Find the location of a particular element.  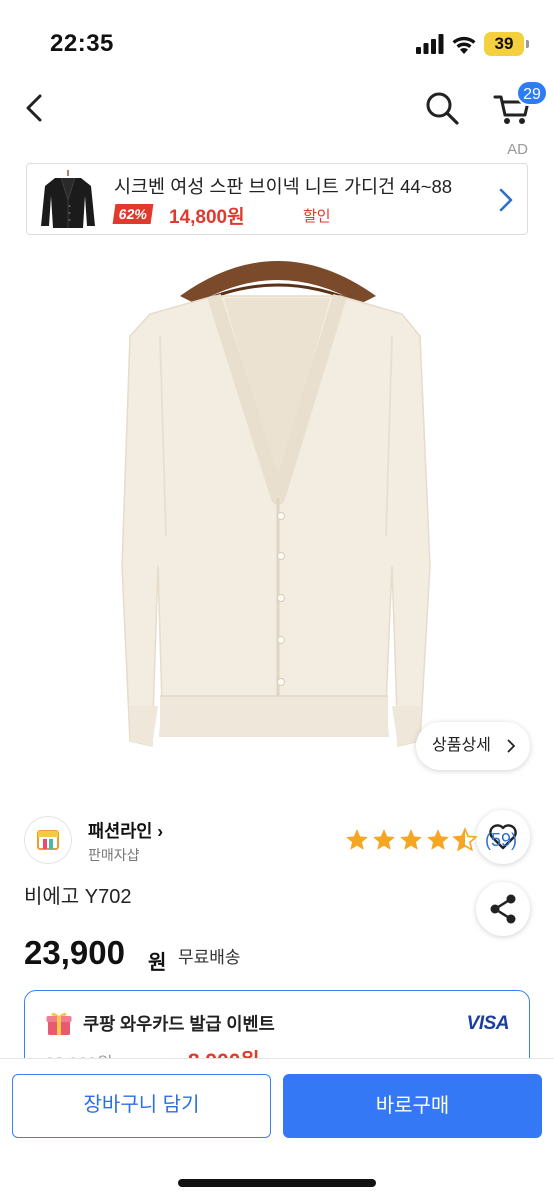

product-name: 비에고 Y702 is located at coordinates (78, 897).